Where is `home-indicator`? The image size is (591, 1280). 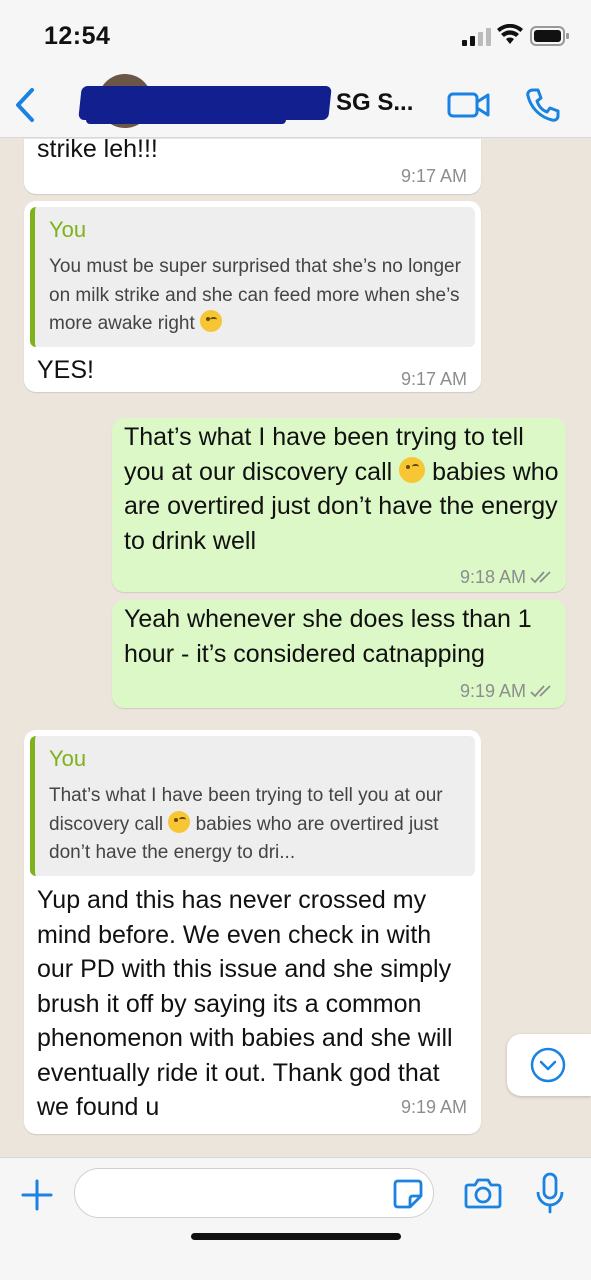
home-indicator is located at coordinates (296, 1236).